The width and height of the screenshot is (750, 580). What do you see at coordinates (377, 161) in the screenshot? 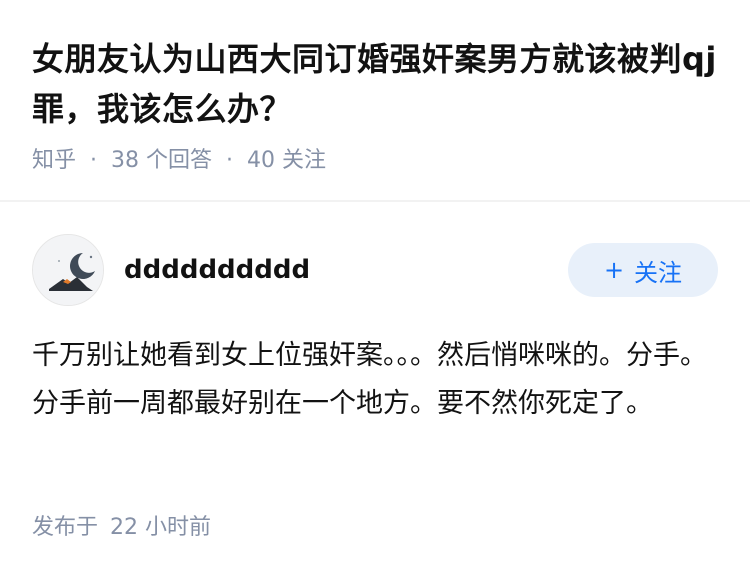
I see `question-meta: 知乎 · 38 个回答 · 40 关注` at bounding box center [377, 161].